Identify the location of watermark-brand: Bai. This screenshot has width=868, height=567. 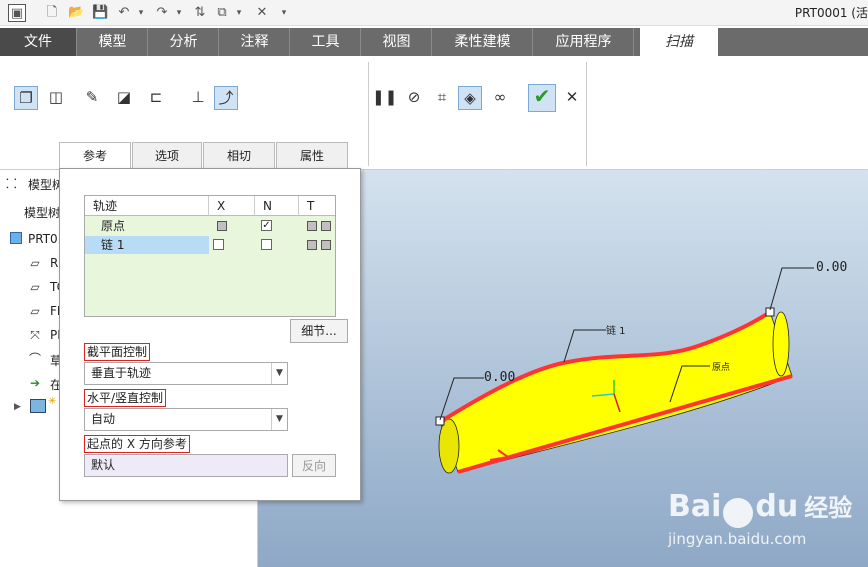
(695, 506).